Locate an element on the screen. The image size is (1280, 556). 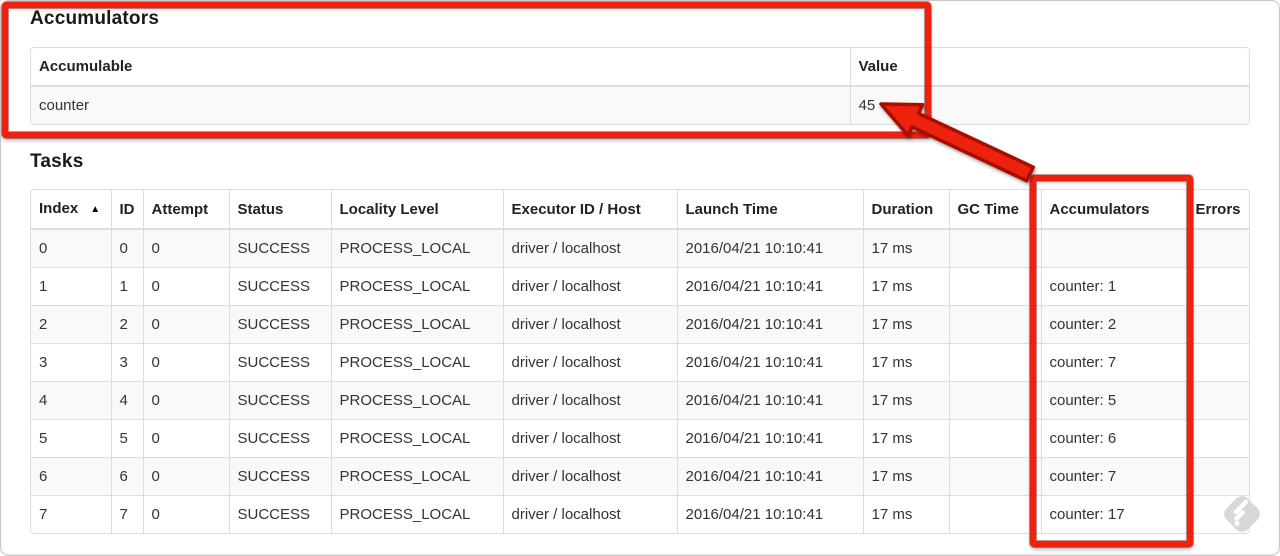
column-header-accumulators: Accumulators is located at coordinates (1113, 210).